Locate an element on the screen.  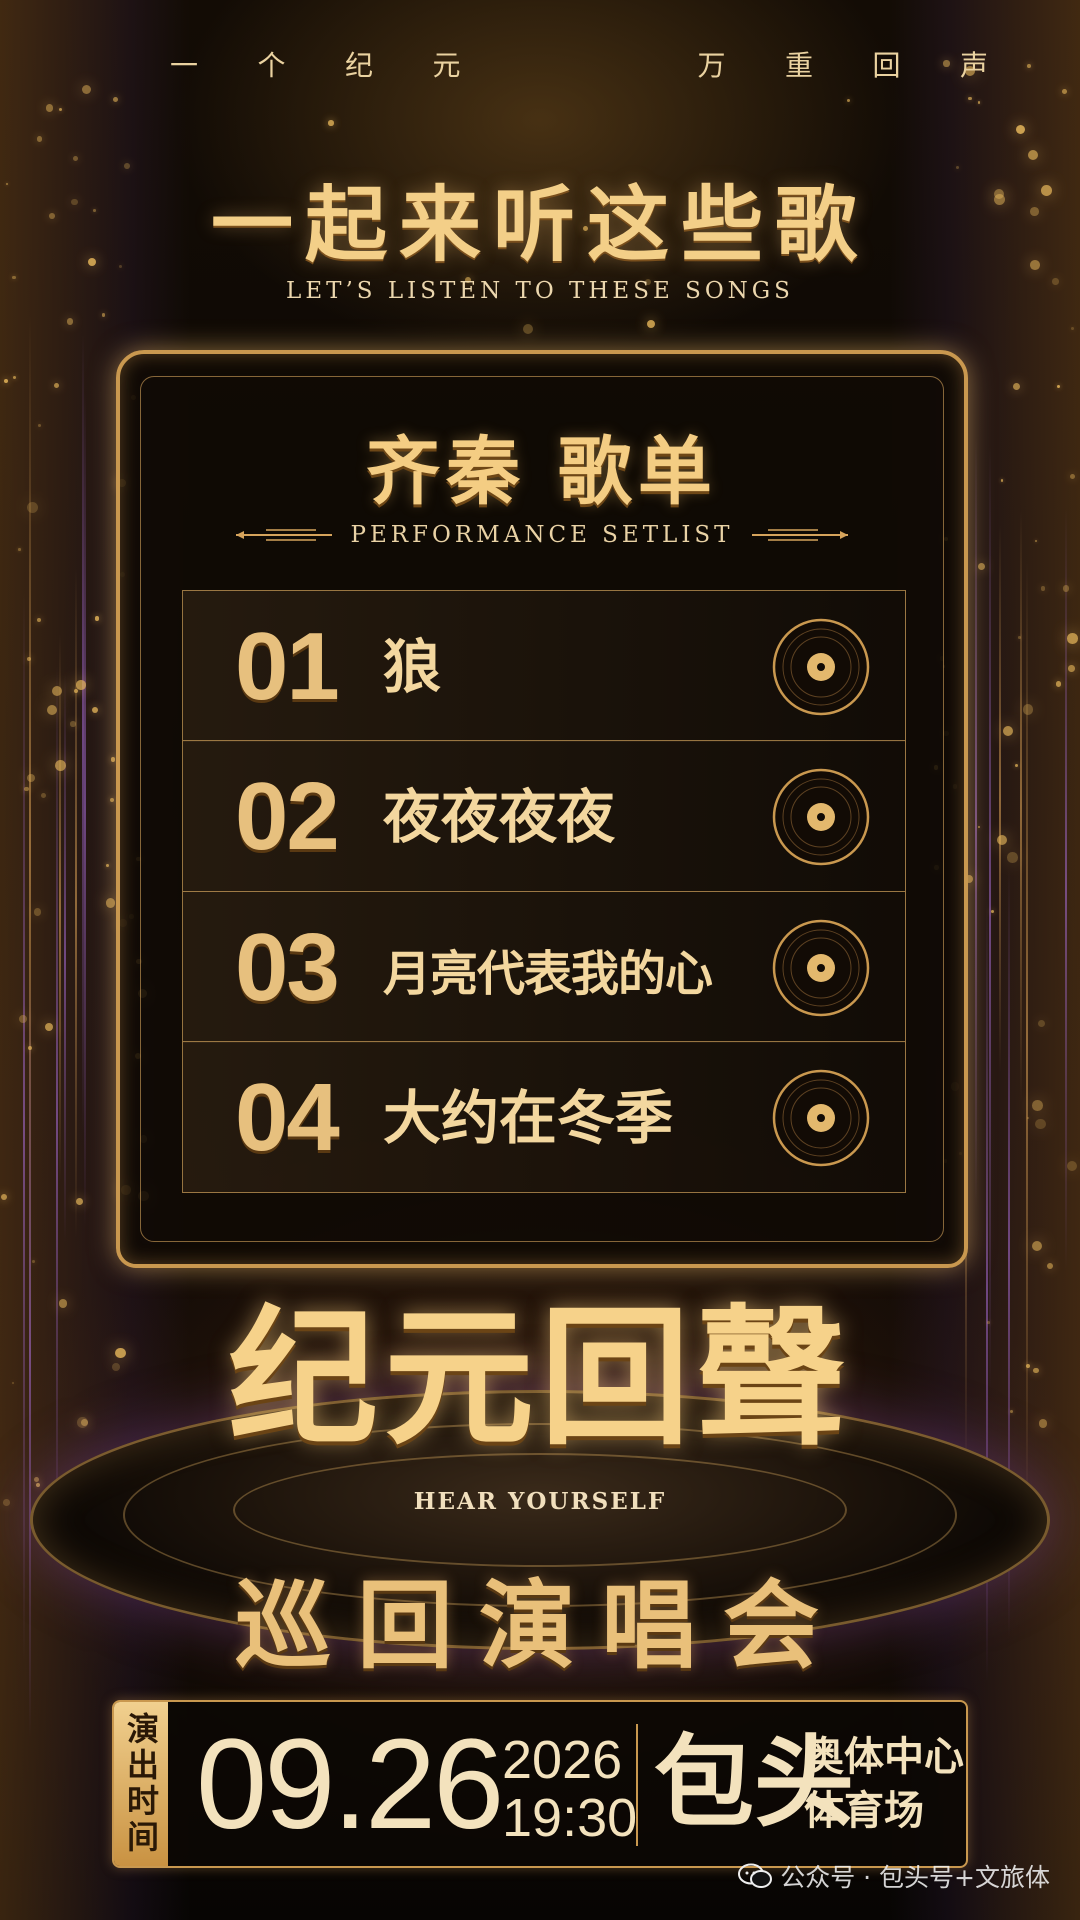
song-row: 03 月亮代表我的心 is located at coordinates (544, 966).